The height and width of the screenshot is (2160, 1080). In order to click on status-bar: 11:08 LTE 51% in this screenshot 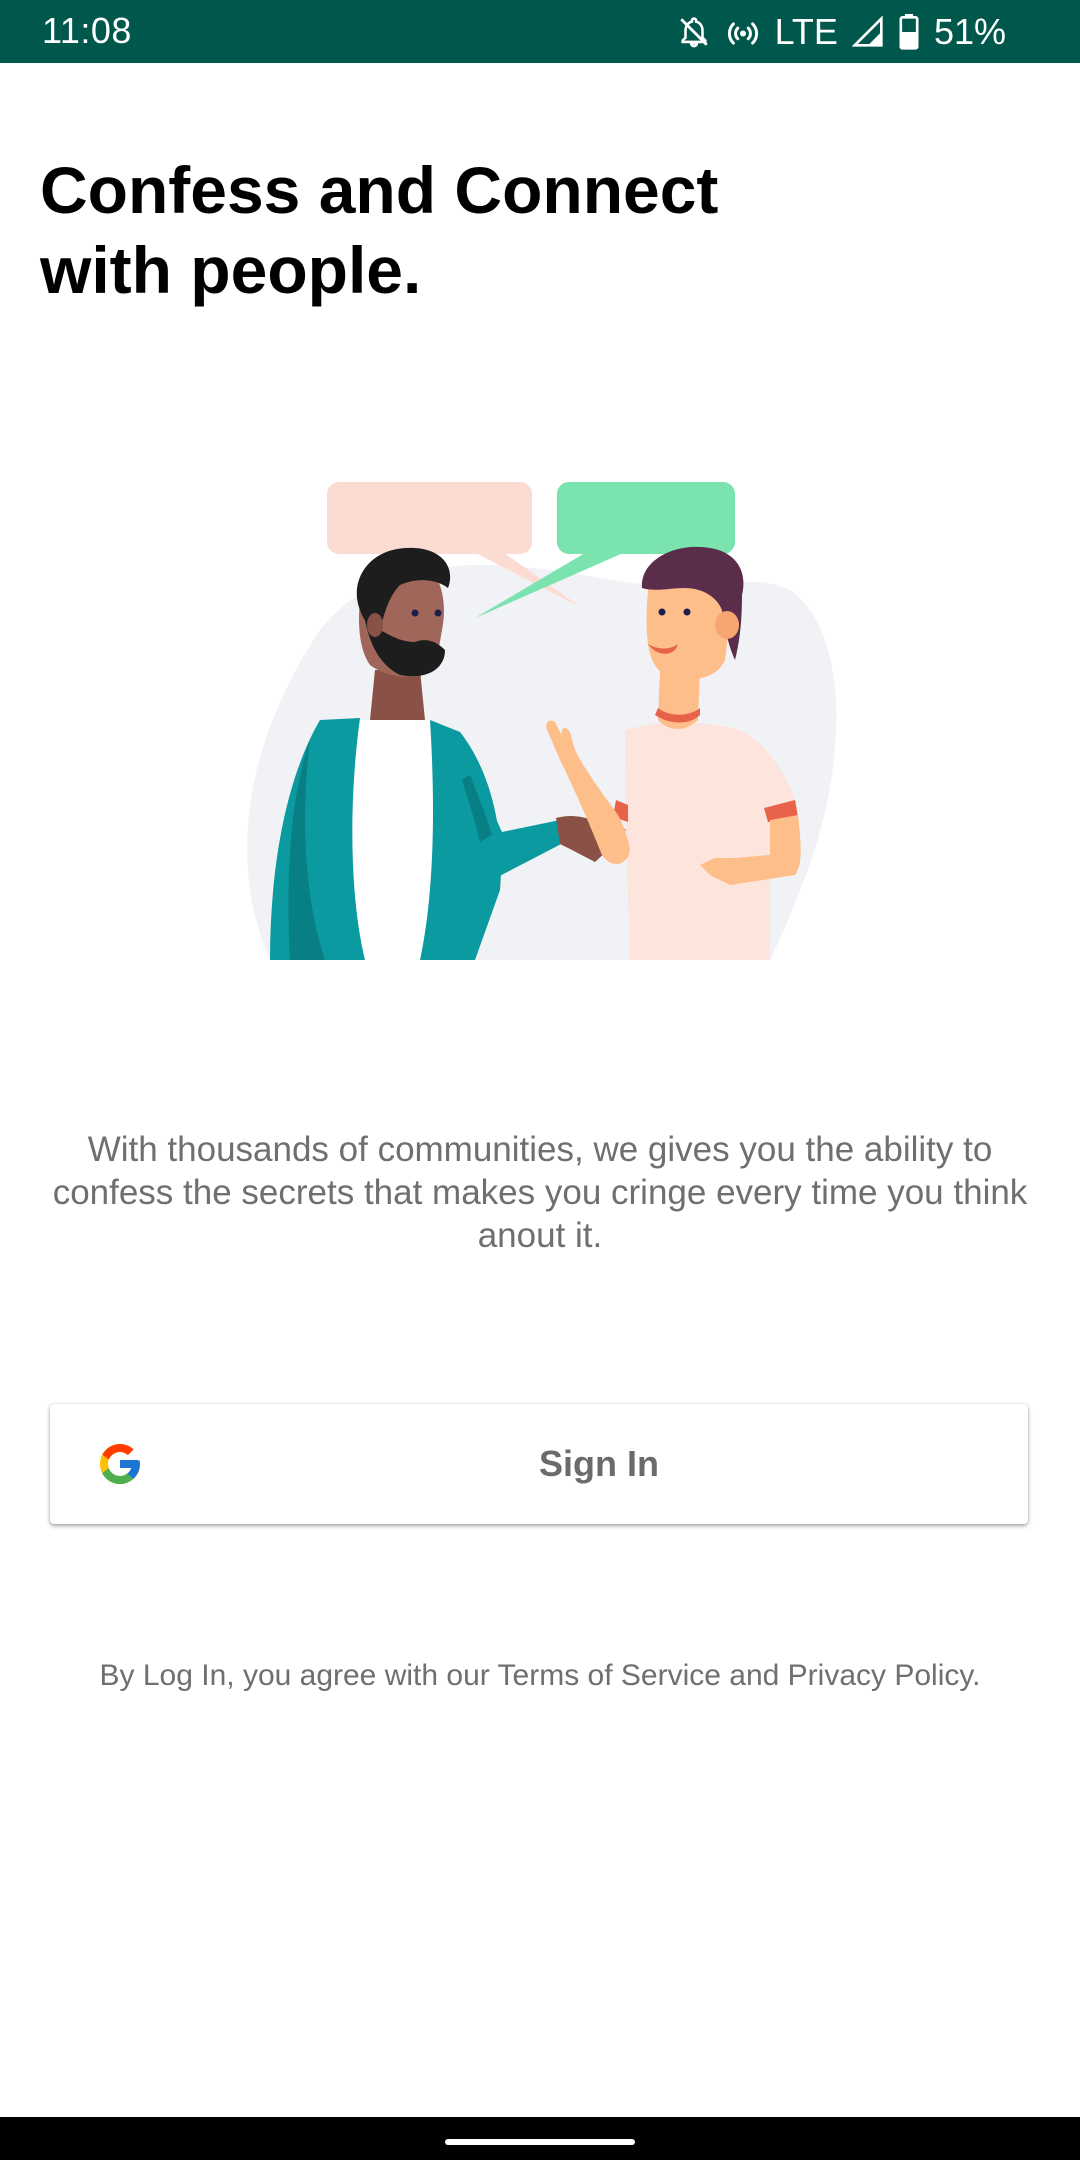, I will do `click(540, 31)`.